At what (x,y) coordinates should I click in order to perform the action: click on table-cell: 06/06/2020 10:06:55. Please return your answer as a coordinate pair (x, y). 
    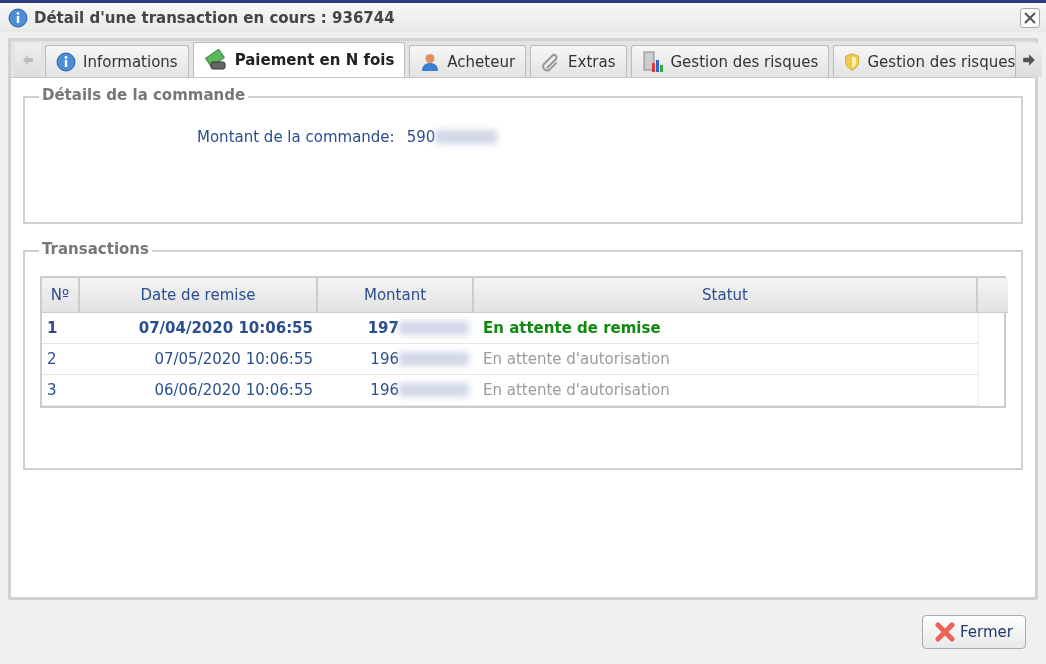
    Looking at the image, I should click on (199, 390).